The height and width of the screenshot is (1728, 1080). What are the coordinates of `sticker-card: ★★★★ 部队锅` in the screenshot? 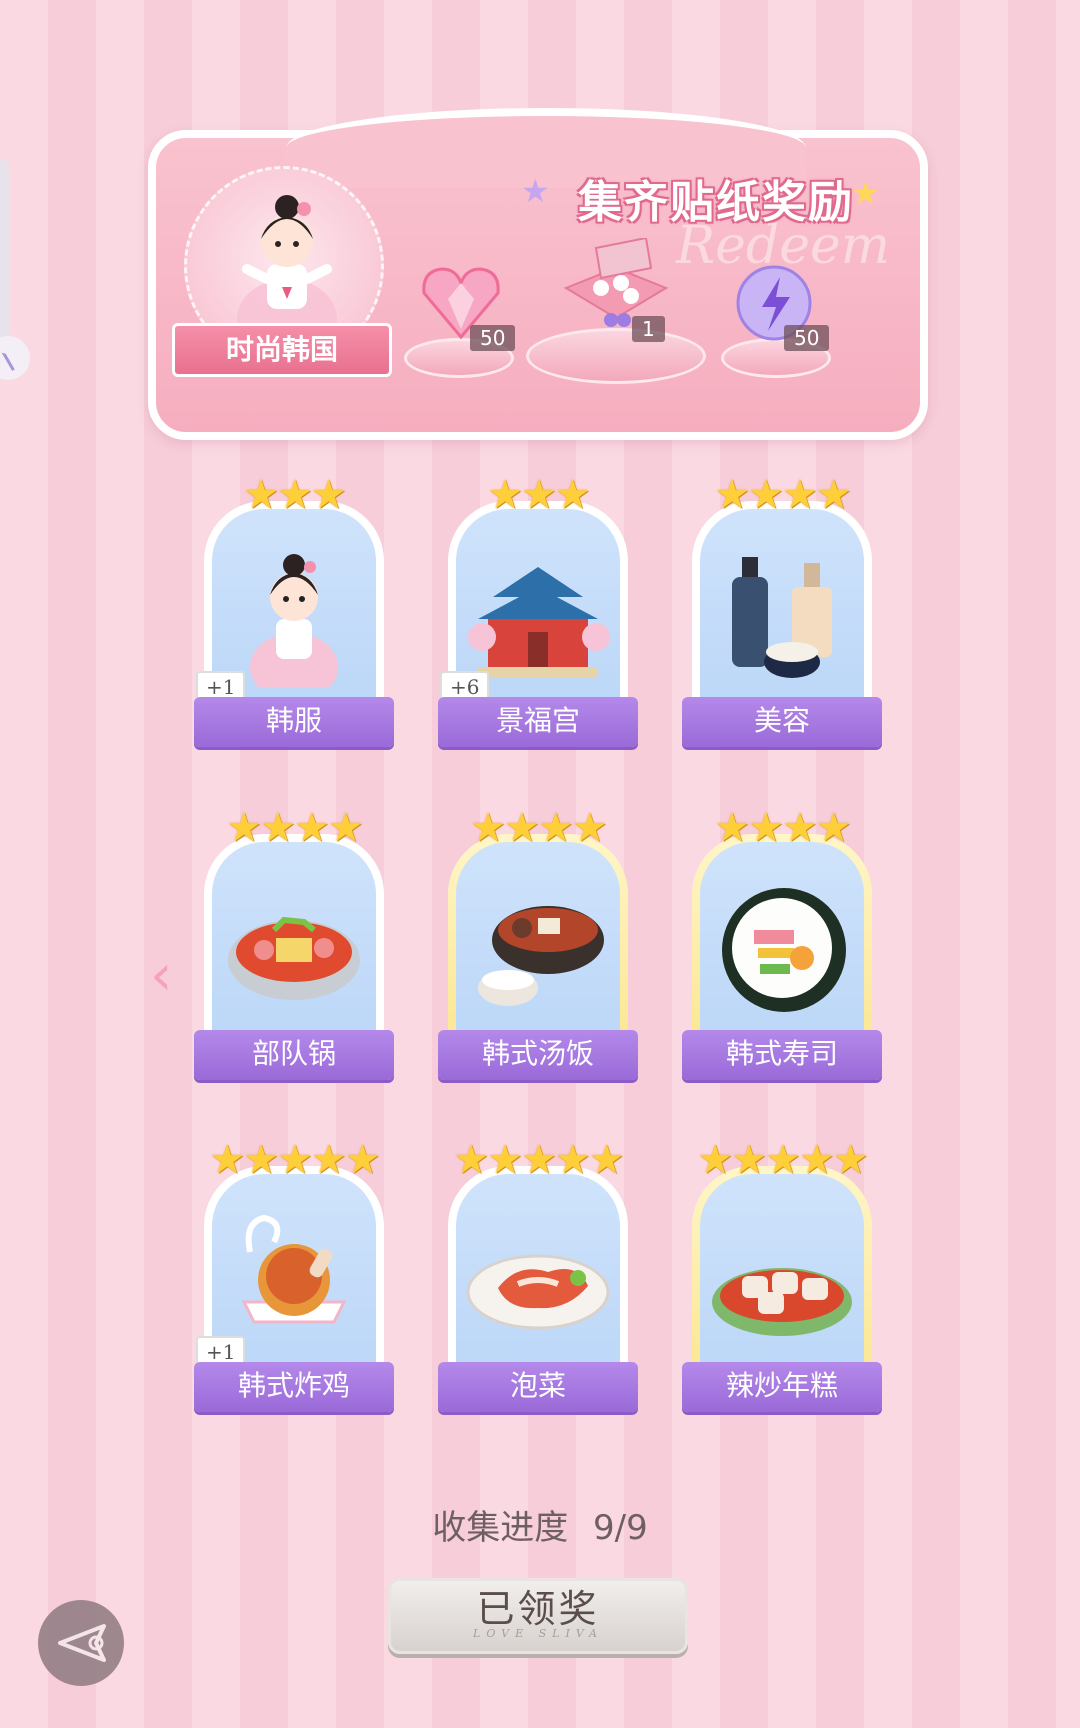 It's located at (294, 944).